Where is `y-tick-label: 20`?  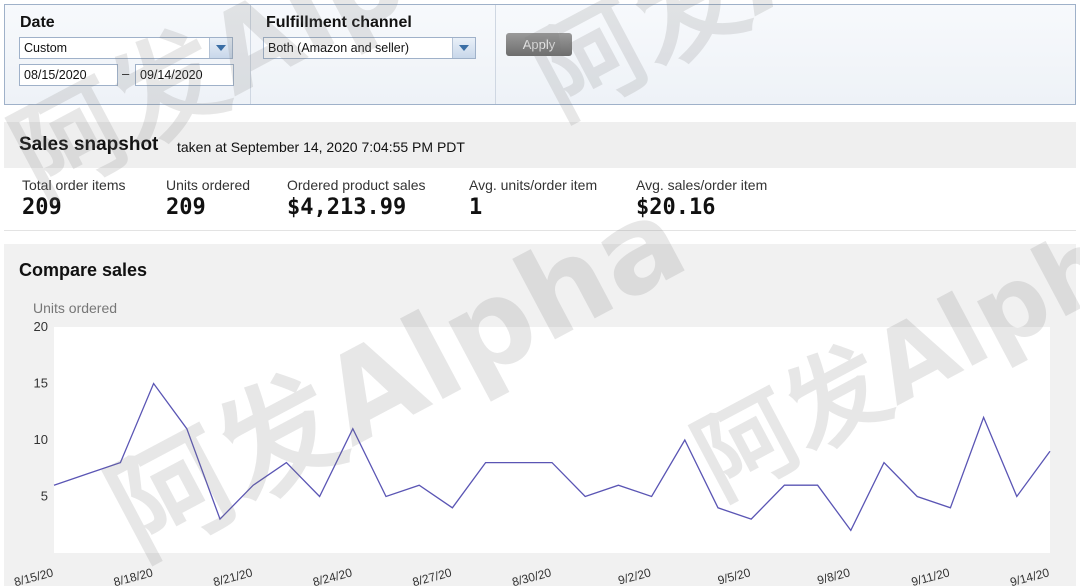 y-tick-label: 20 is located at coordinates (41, 326).